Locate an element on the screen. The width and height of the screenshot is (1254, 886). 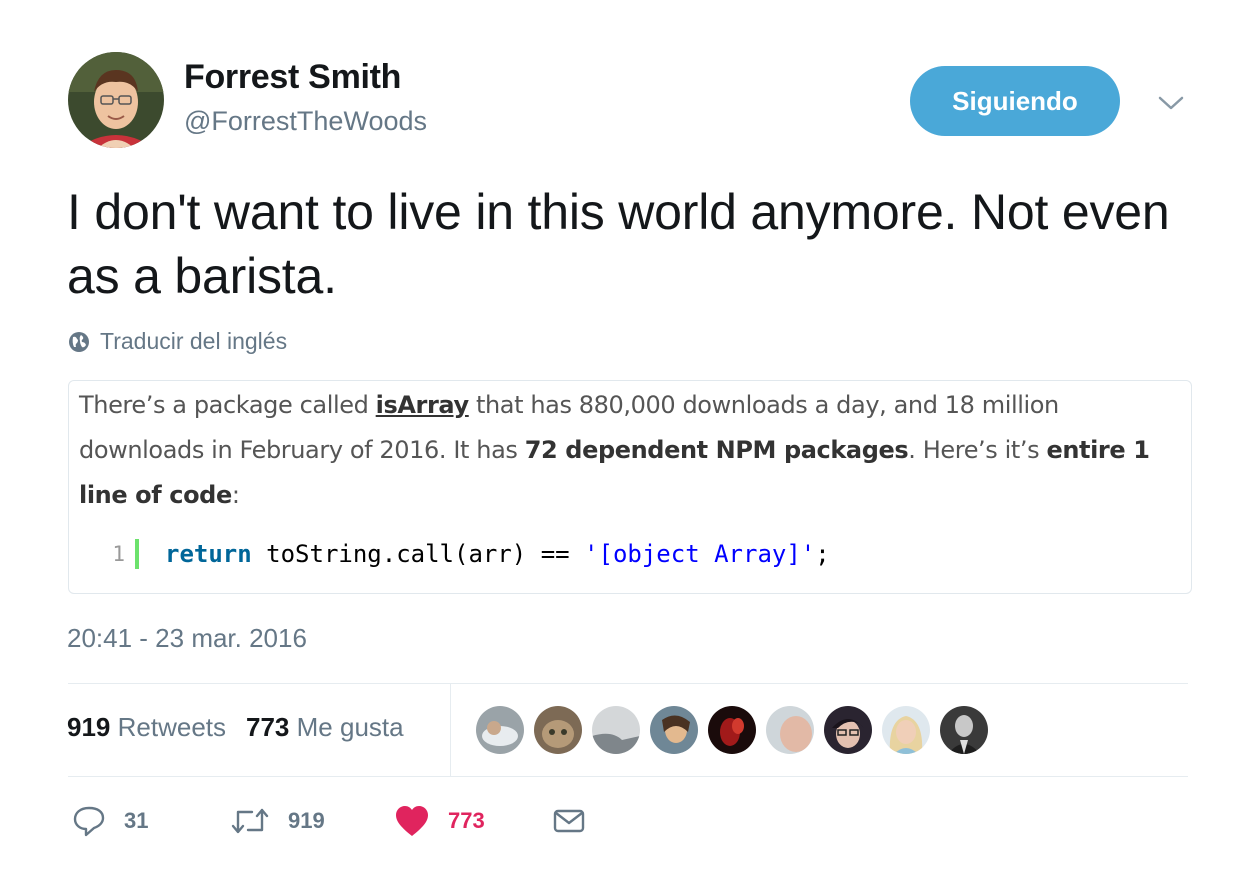
retweet-count: 919 is located at coordinates (306, 820).